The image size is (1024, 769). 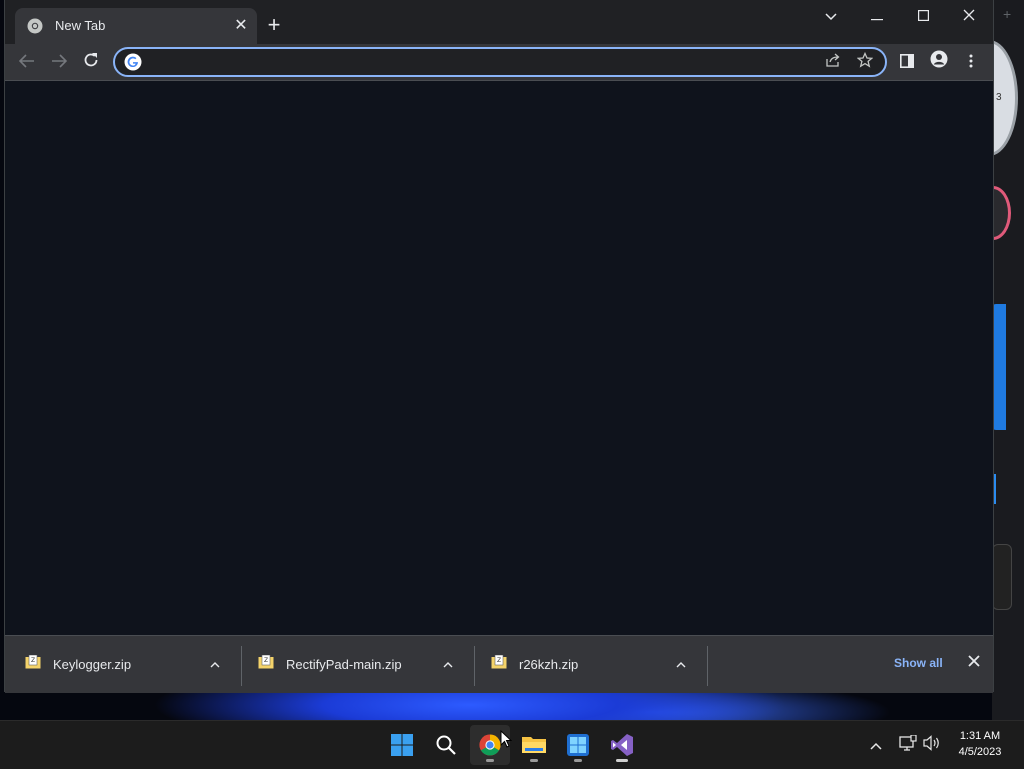 What do you see at coordinates (241, 26) in the screenshot?
I see `tab-close-icon: ✕` at bounding box center [241, 26].